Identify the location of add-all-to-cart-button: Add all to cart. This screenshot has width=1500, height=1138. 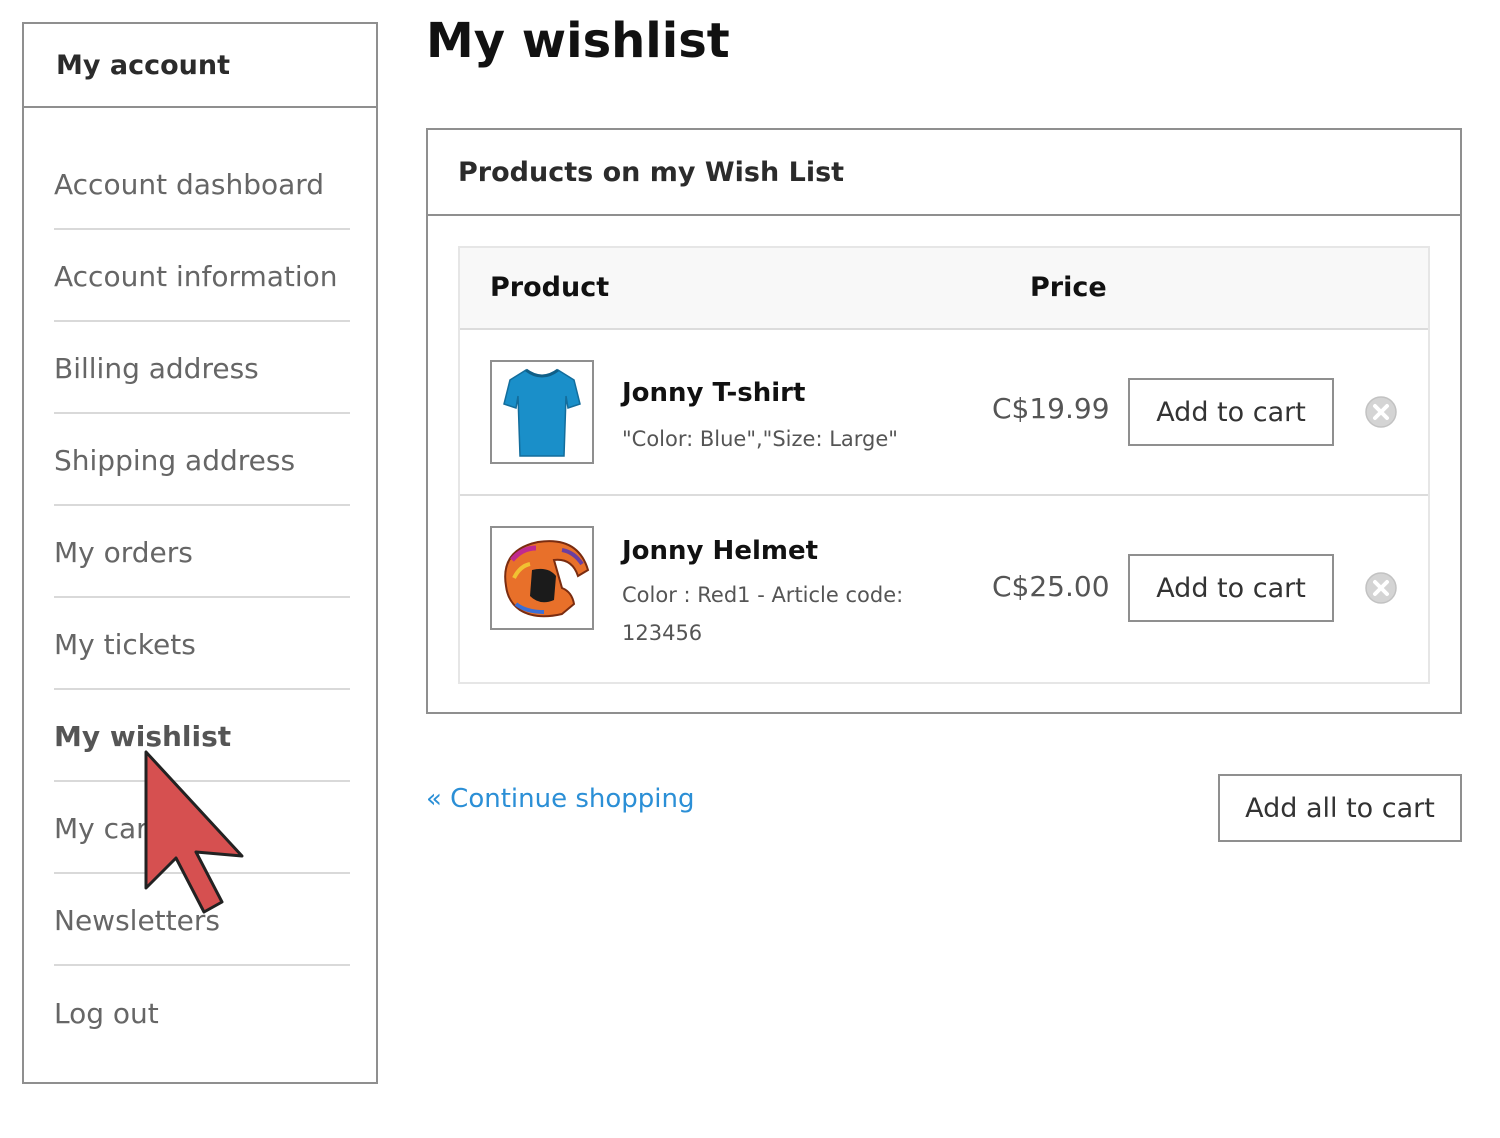
(1340, 808).